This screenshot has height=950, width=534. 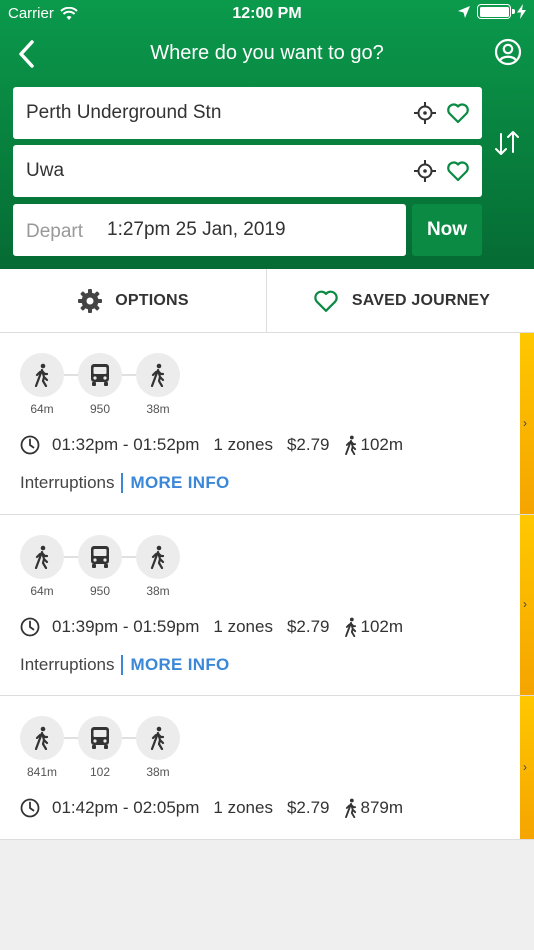 I want to click on saved-journey-label: SAVED JOURNEY, so click(x=421, y=300).